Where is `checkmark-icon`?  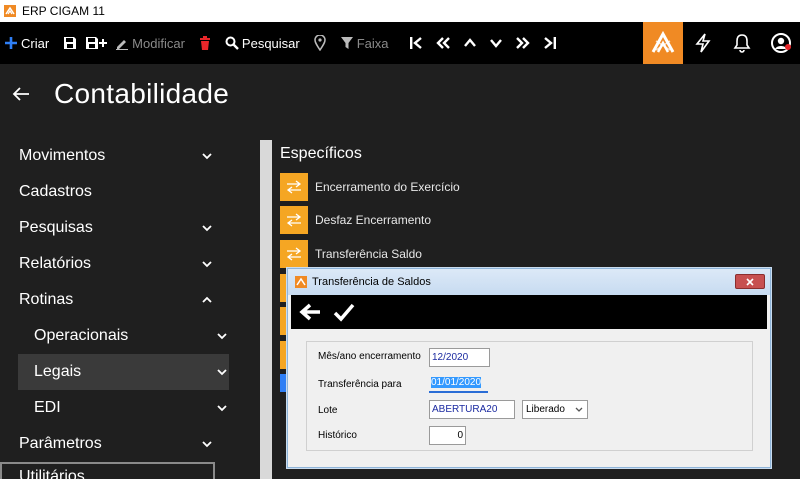
checkmark-icon is located at coordinates (344, 312).